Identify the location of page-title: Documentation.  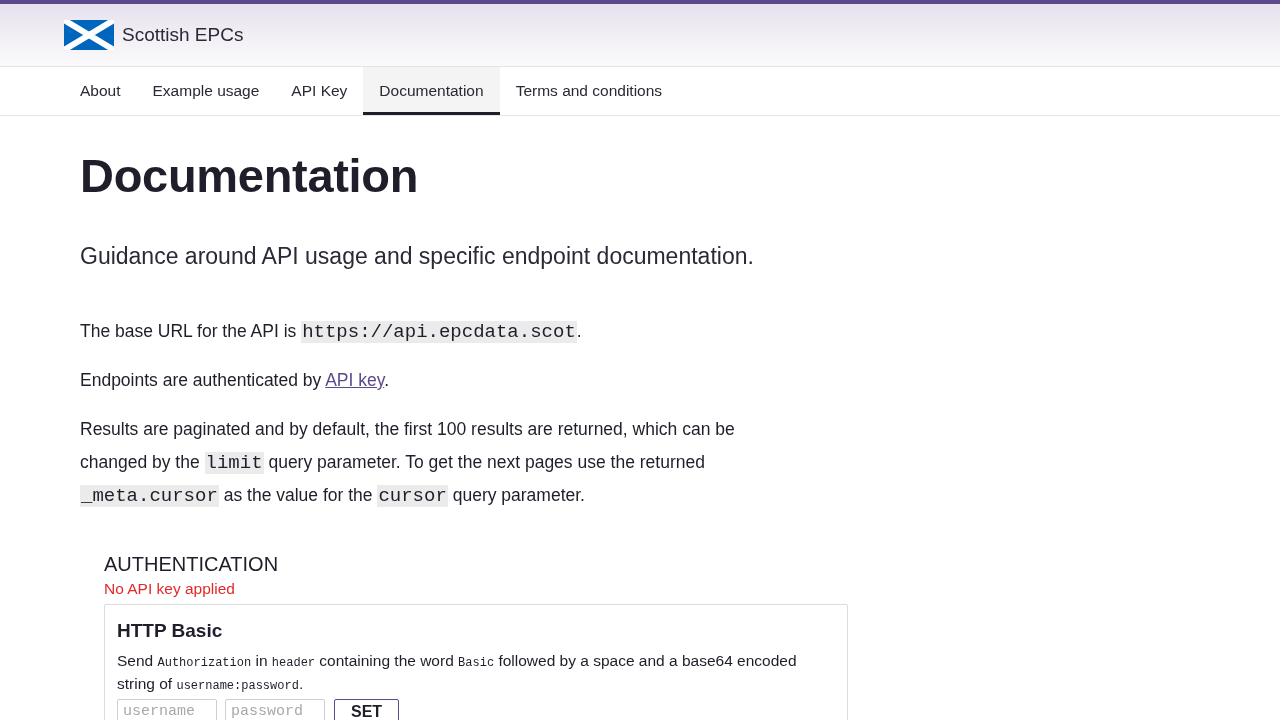
(250, 176).